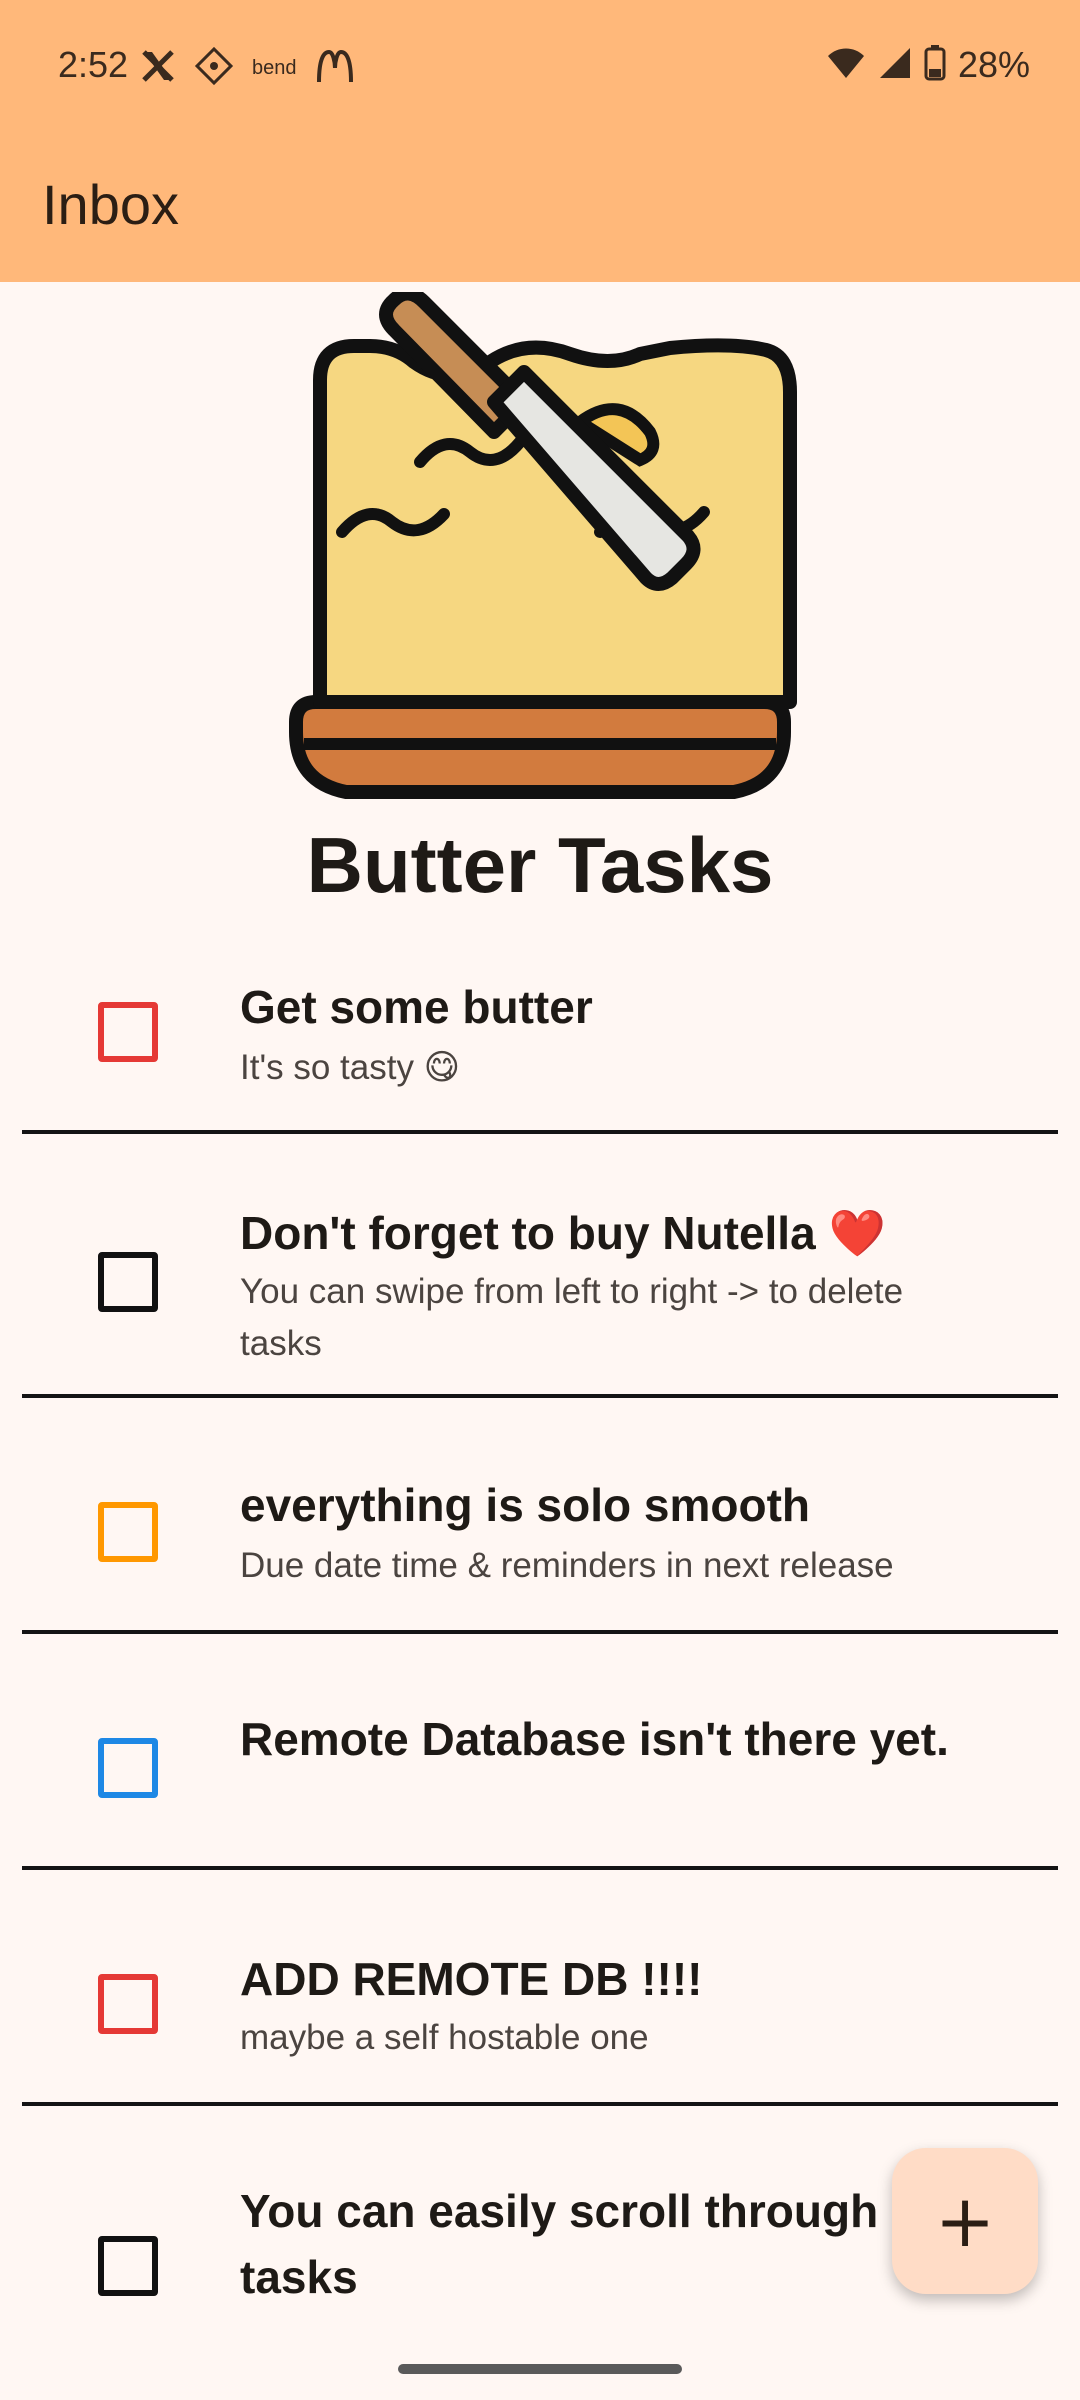  What do you see at coordinates (93, 64) in the screenshot?
I see `status-time: 2:52` at bounding box center [93, 64].